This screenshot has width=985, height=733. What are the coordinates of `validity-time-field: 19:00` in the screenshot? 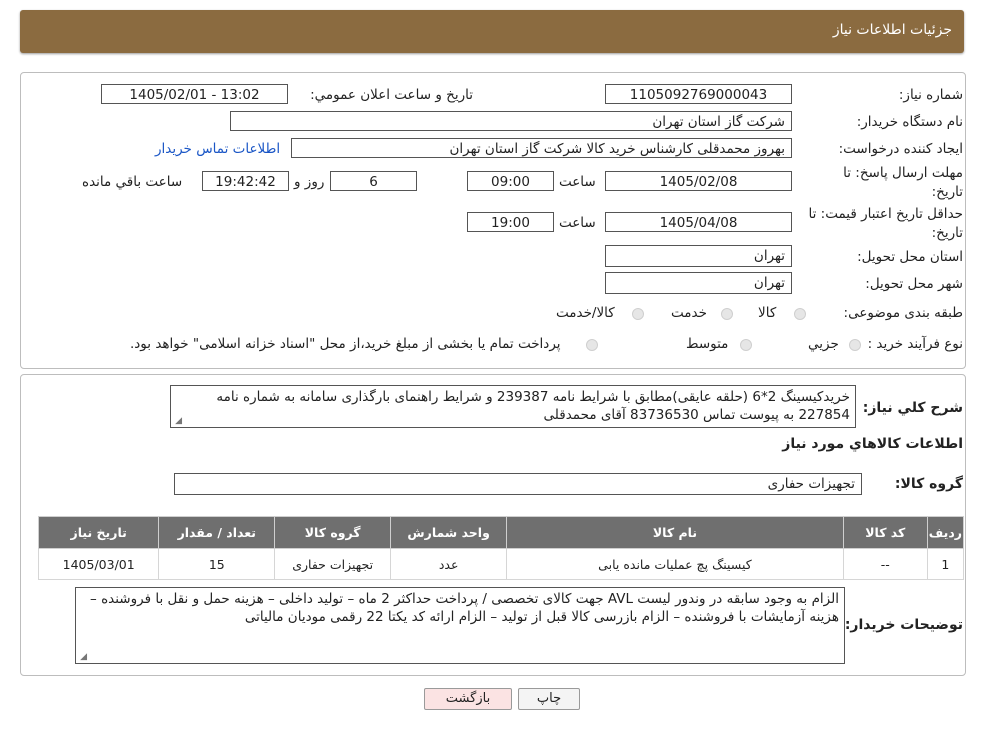 It's located at (510, 222).